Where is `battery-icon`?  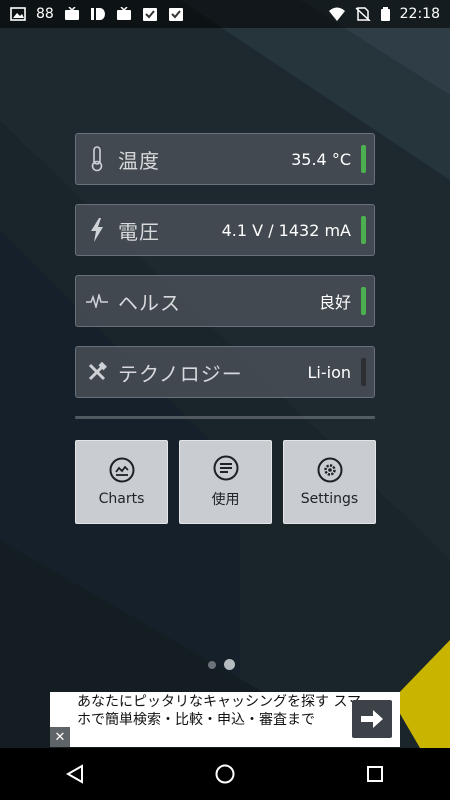 battery-icon is located at coordinates (385, 14).